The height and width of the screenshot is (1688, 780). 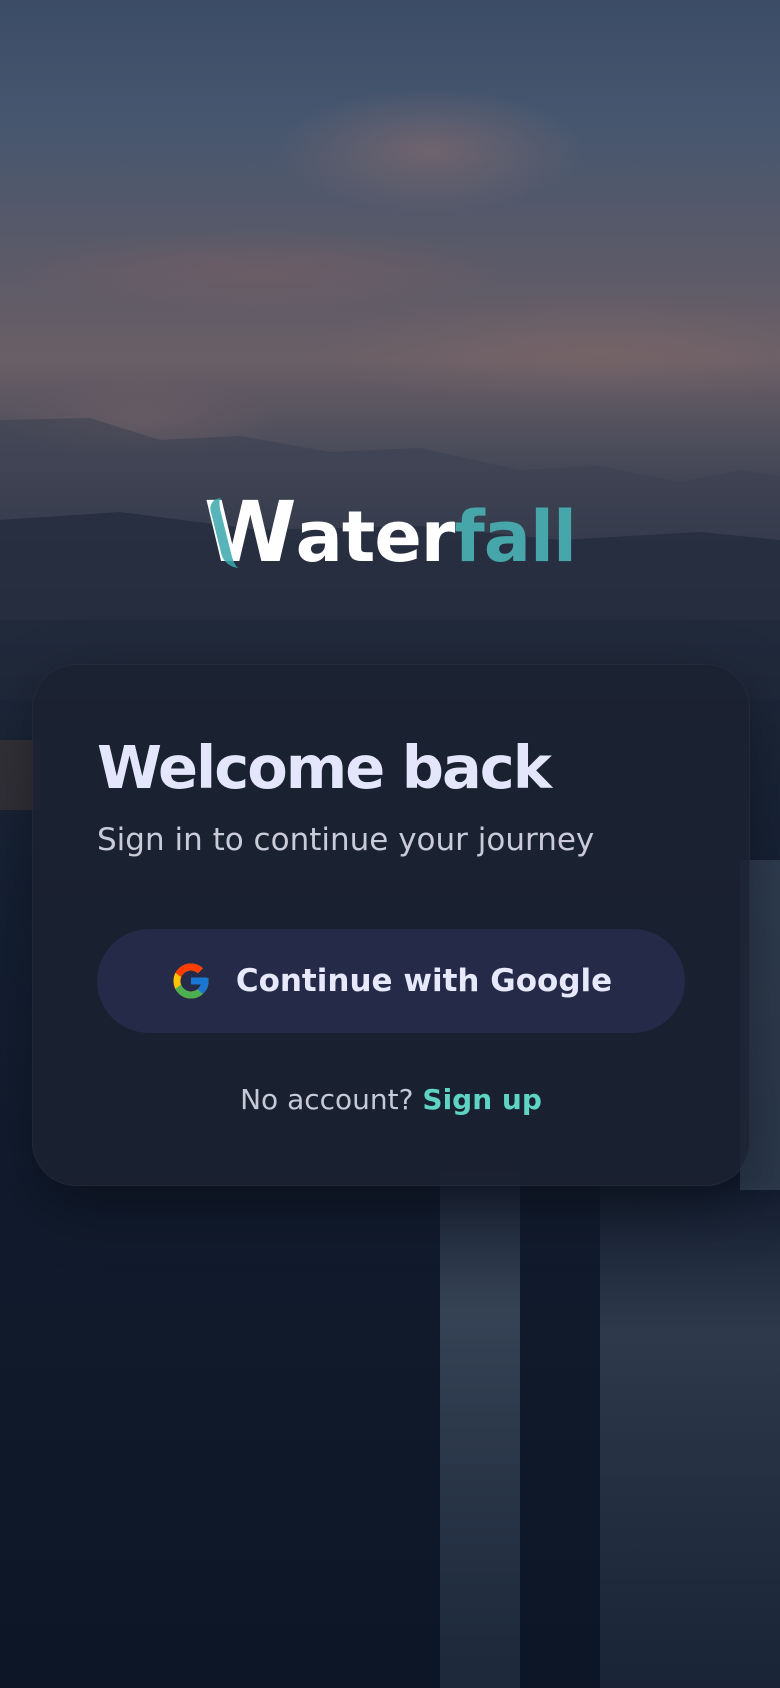 I want to click on google-g-icon, so click(x=191, y=981).